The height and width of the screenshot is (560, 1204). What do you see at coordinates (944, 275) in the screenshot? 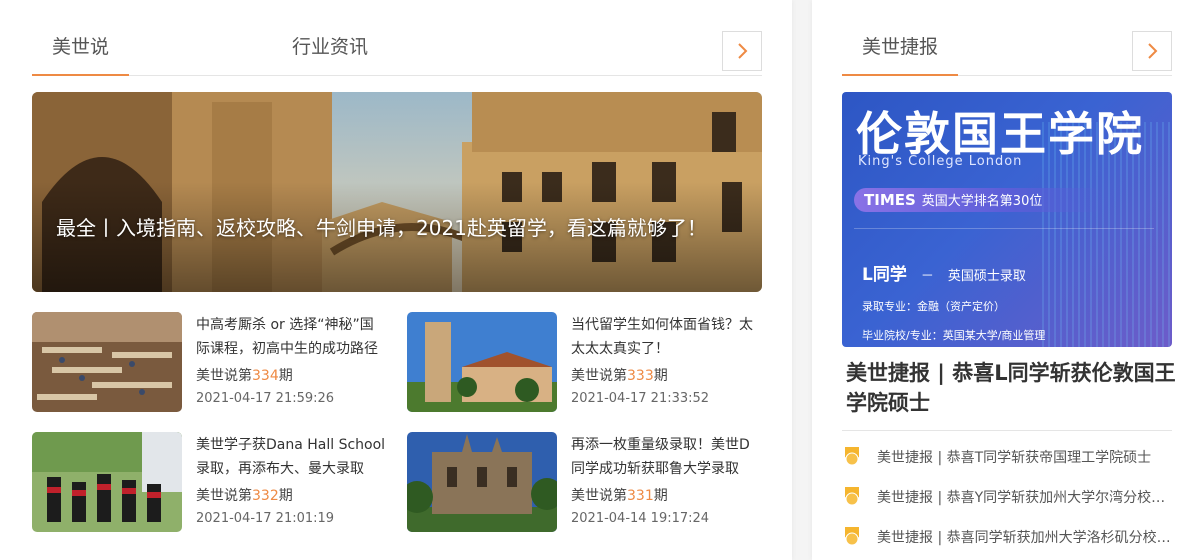
I see `student-line: L同学－英国硕士录取` at bounding box center [944, 275].